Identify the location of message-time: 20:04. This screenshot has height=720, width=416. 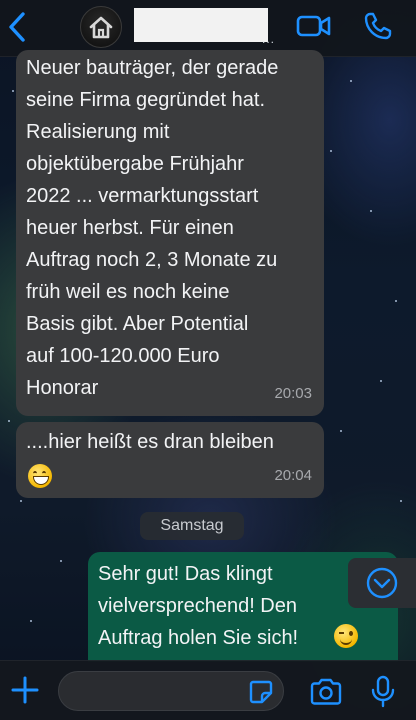
(293, 475).